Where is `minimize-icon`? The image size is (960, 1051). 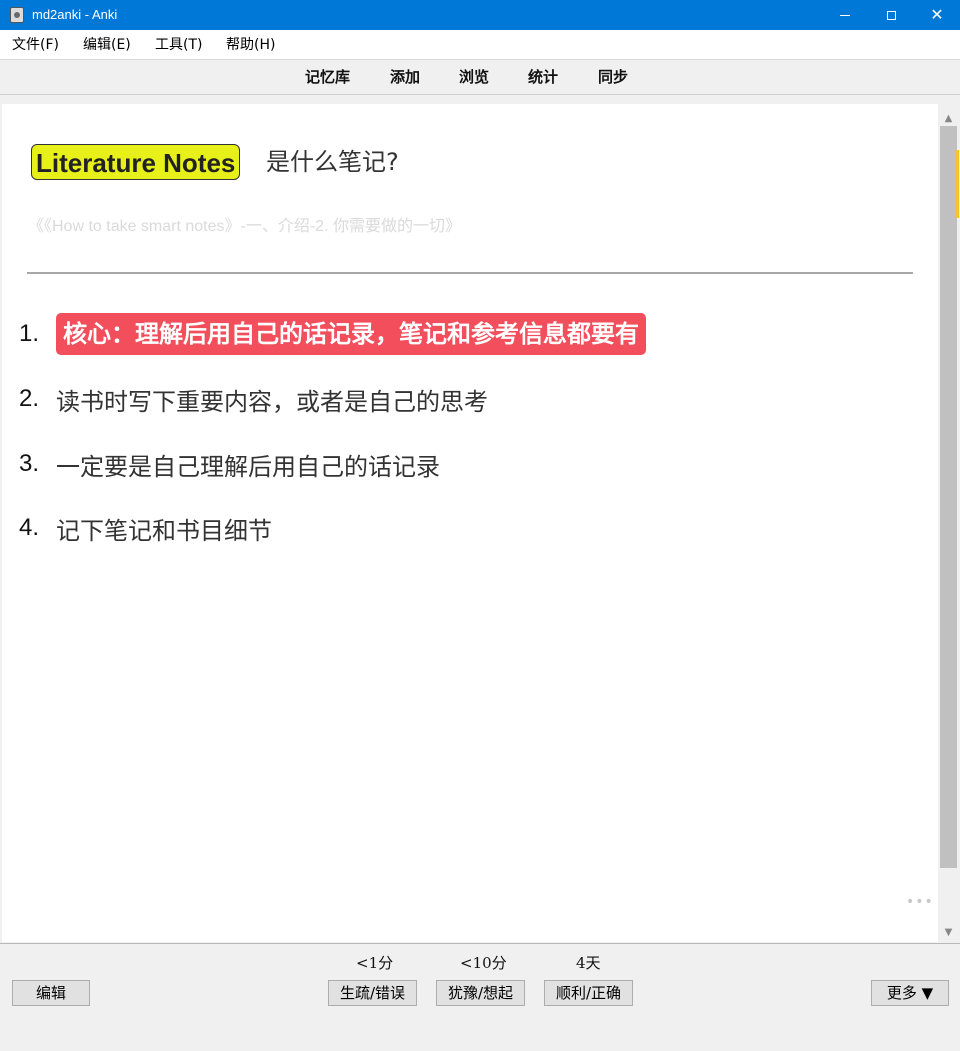
minimize-icon is located at coordinates (845, 15).